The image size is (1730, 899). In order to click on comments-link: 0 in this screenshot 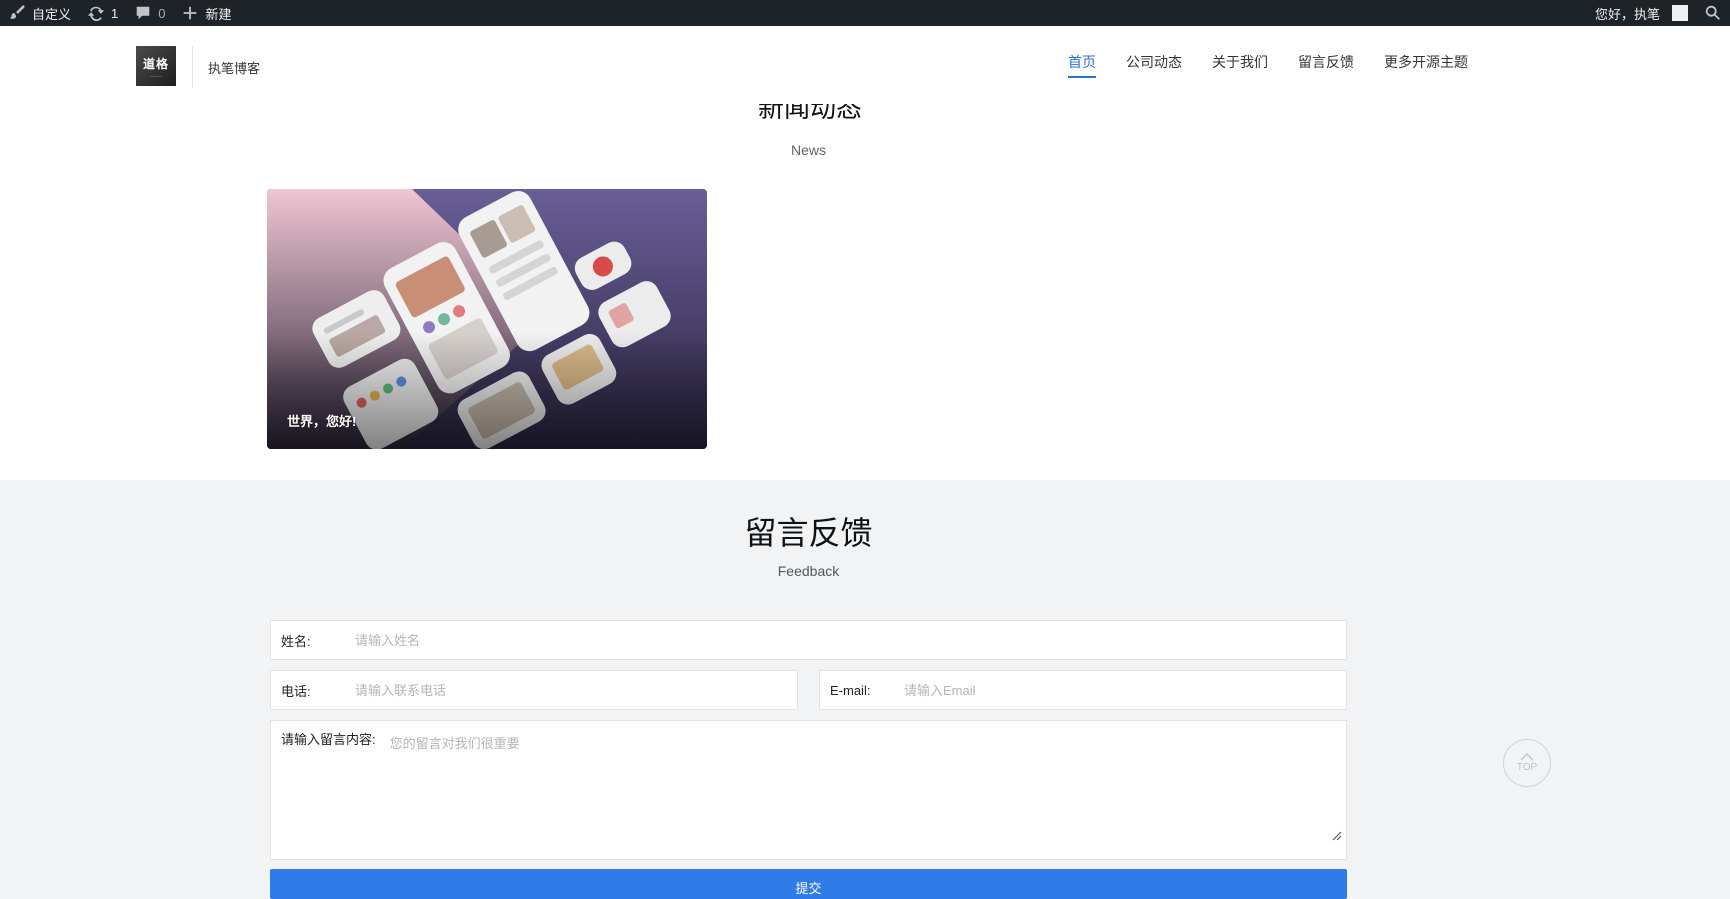, I will do `click(149, 13)`.